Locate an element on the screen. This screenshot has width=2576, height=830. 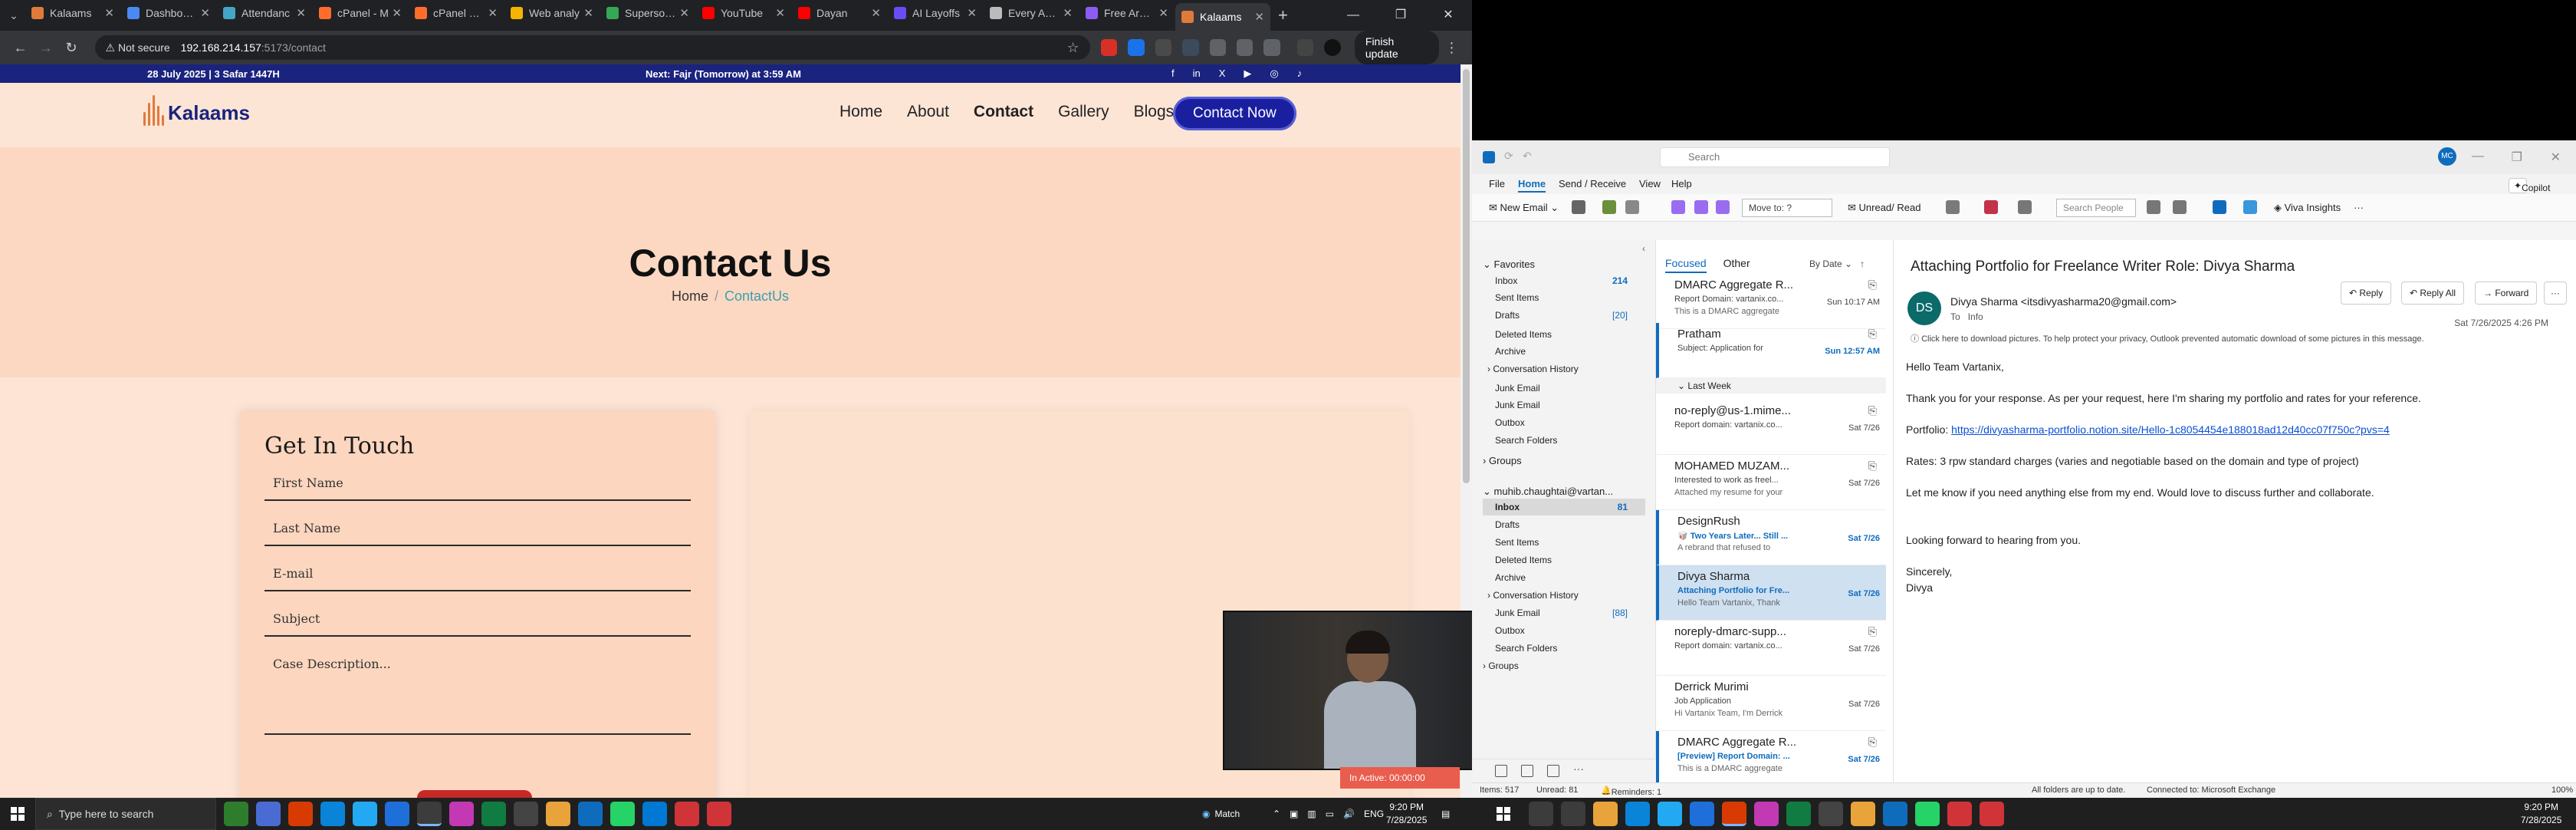
nav-link-home: Home is located at coordinates (861, 112).